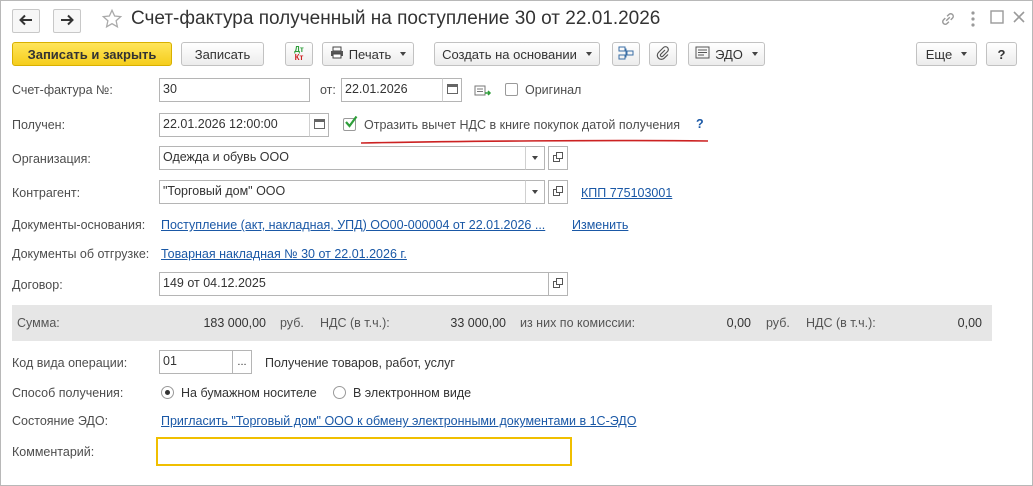 The height and width of the screenshot is (486, 1033). I want to click on organization-open-button, so click(558, 158).